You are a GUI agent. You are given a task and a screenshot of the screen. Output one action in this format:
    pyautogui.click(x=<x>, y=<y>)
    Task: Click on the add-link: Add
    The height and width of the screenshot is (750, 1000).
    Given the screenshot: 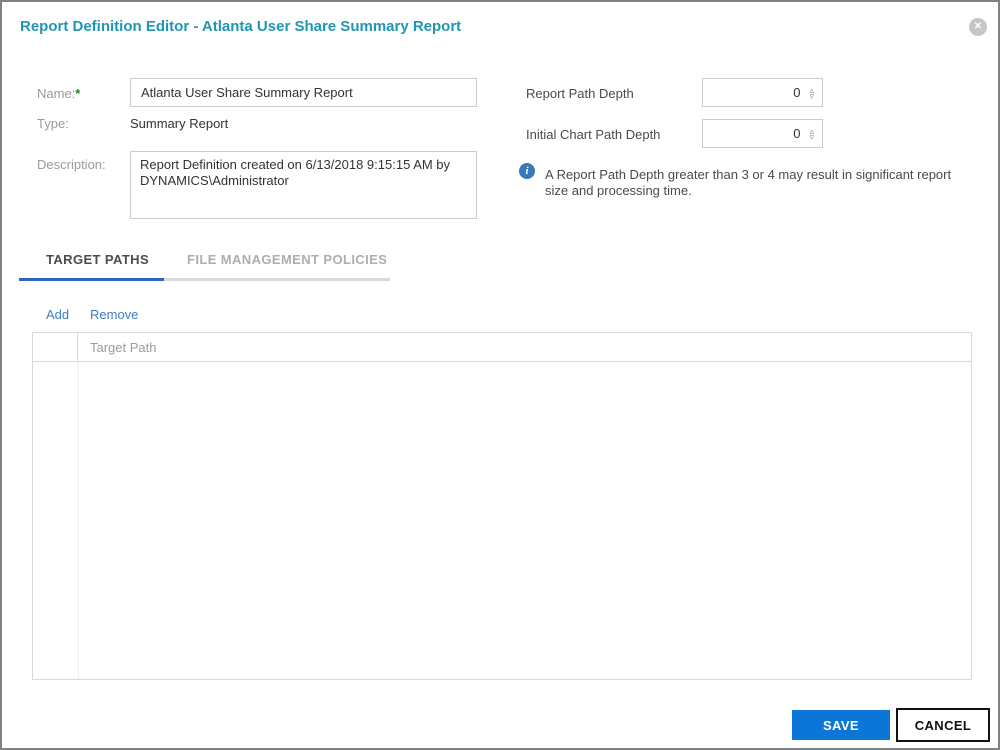 What is the action you would take?
    pyautogui.click(x=57, y=314)
    